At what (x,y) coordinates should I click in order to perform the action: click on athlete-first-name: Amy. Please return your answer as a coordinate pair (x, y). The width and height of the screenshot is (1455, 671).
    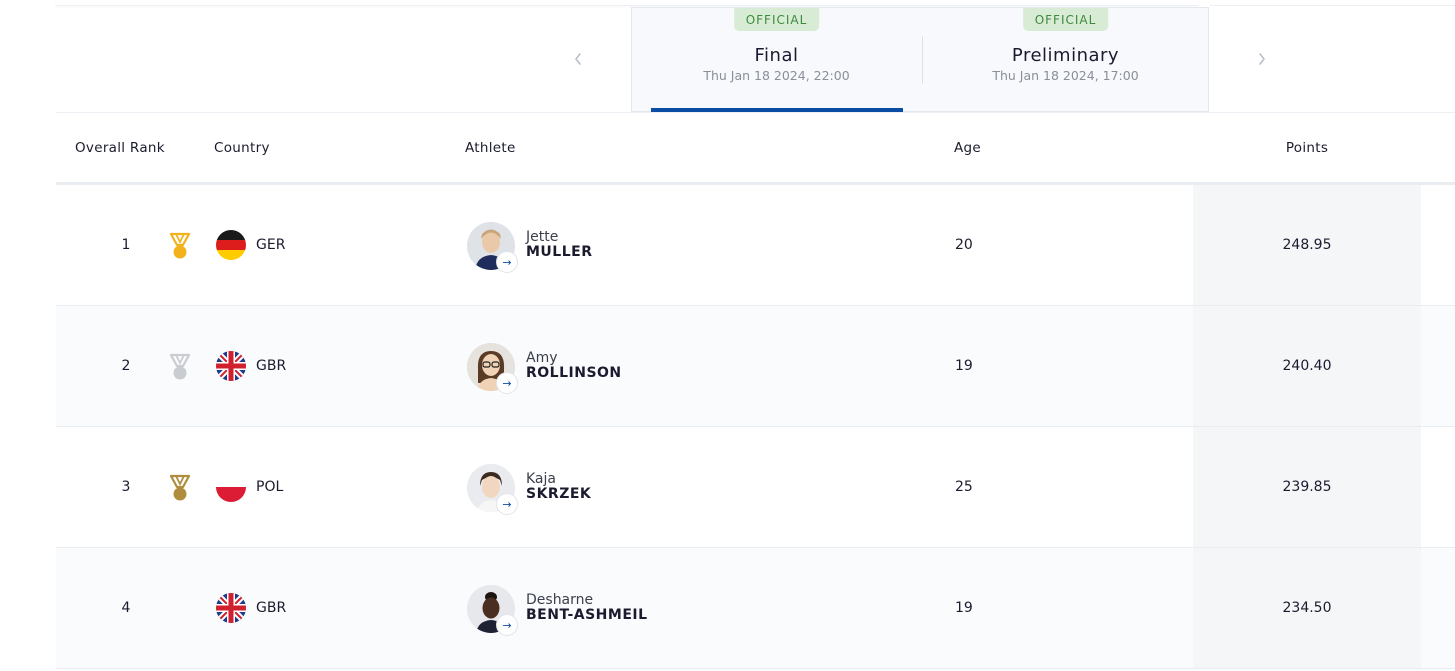
    Looking at the image, I should click on (542, 358).